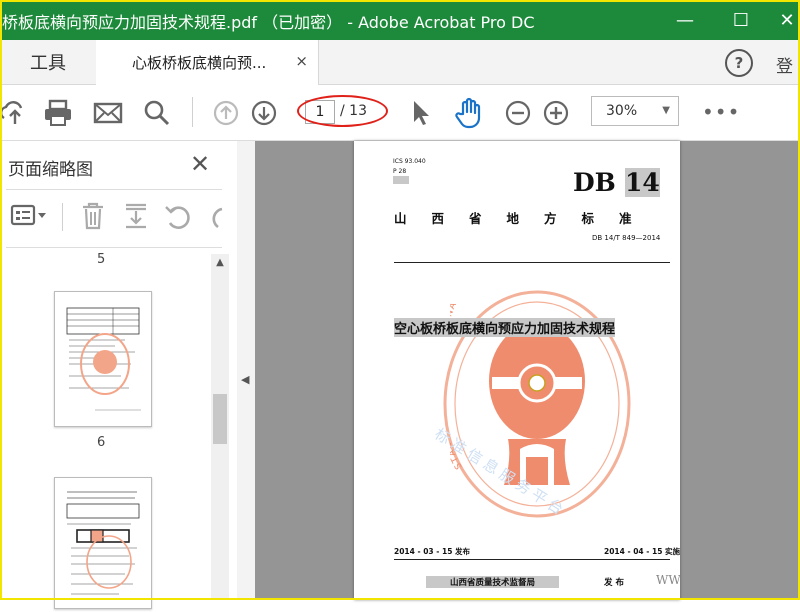 The height and width of the screenshot is (612, 800). Describe the element at coordinates (301, 61) in the screenshot. I see `tab-close-button: ×` at that location.